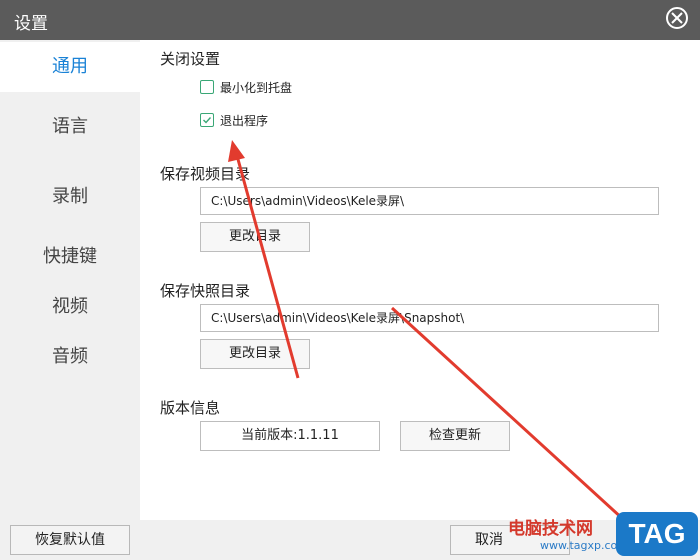  Describe the element at coordinates (429, 201) in the screenshot. I see `video-dir-field: C:\Users\admin\Videos\Kele录屏\` at that location.